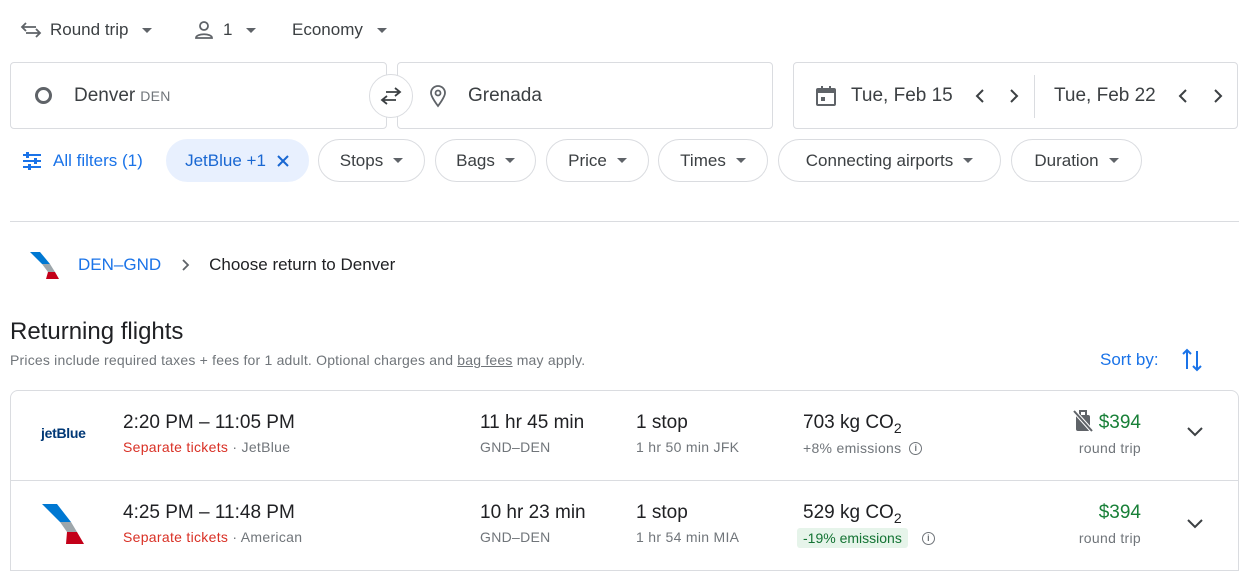  I want to click on origin-code: DEN, so click(155, 95).